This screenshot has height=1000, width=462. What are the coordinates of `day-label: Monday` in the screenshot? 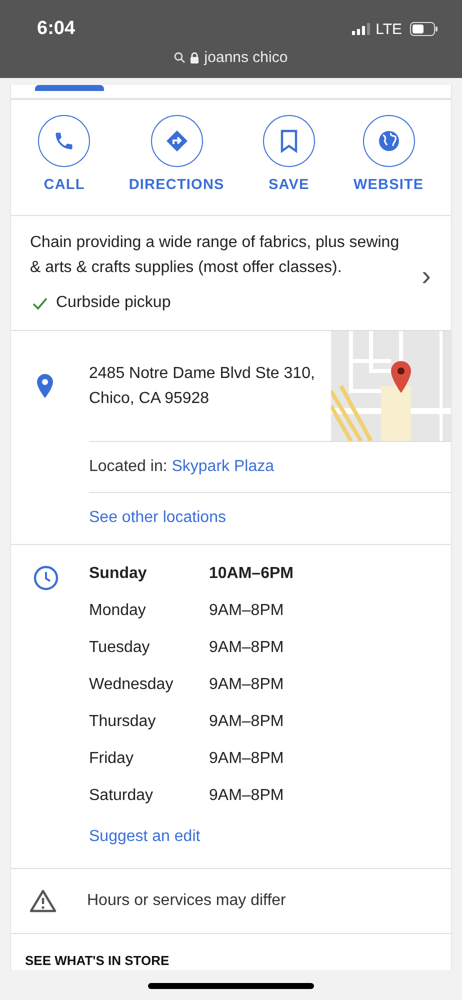 It's located at (118, 611).